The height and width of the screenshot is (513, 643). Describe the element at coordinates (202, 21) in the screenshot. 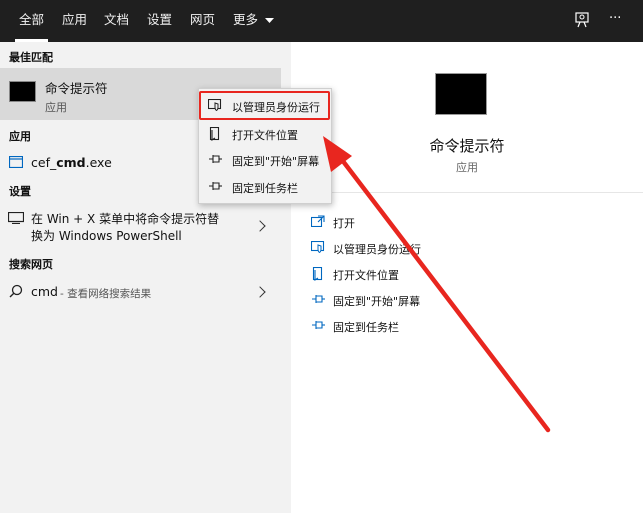

I see `tab-web: 网页` at that location.